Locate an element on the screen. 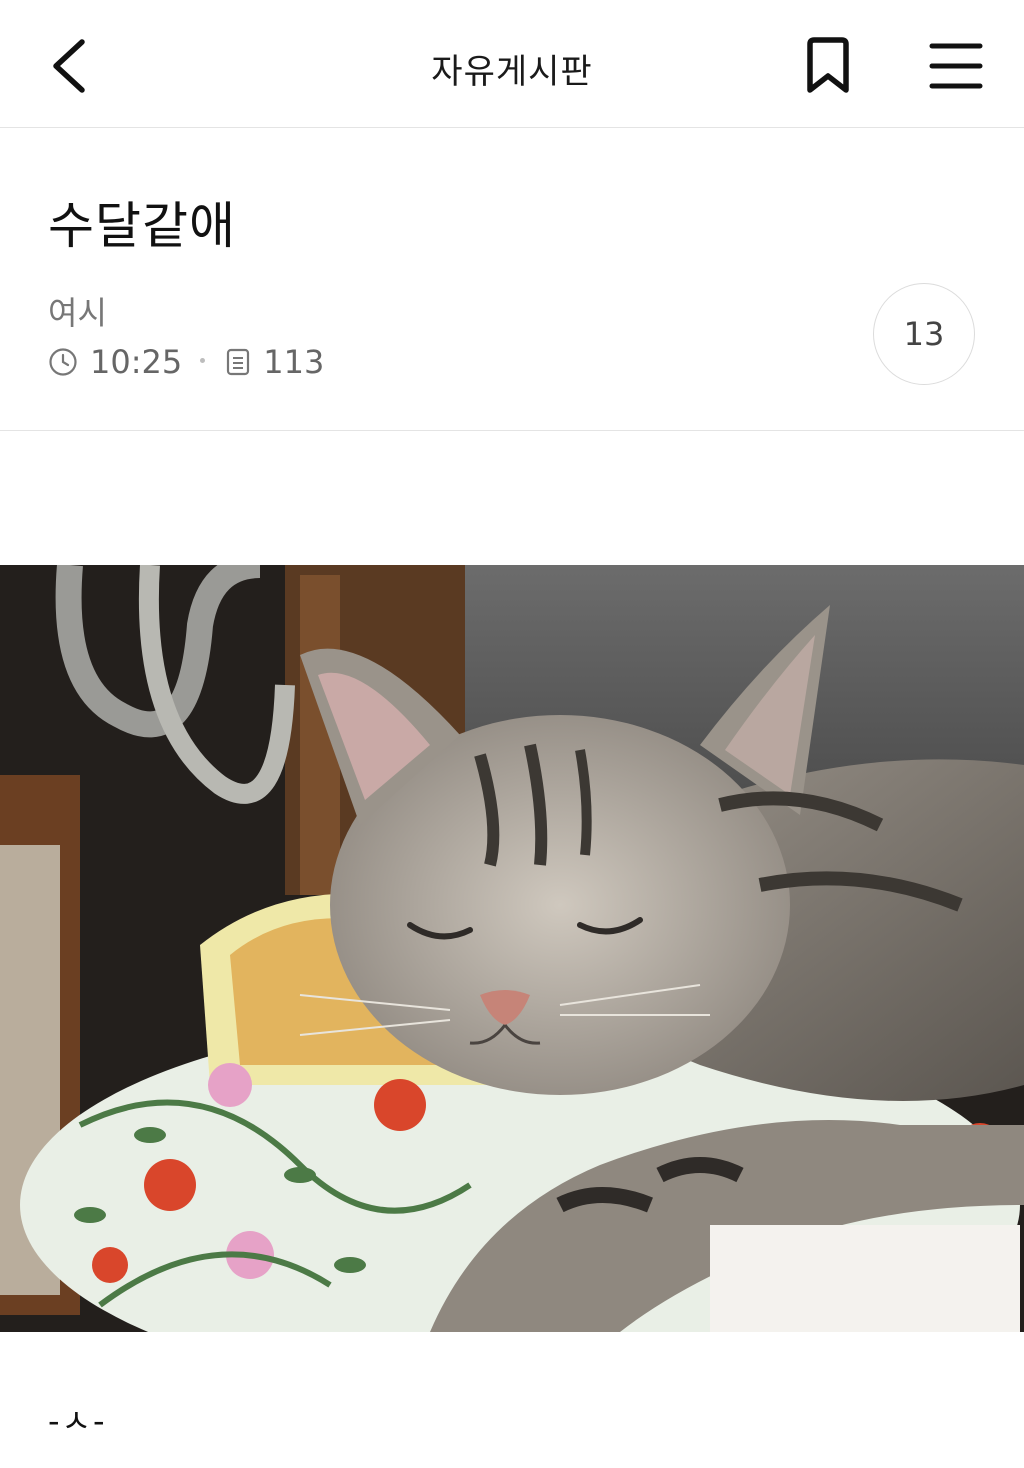  comment-count-button: 13 is located at coordinates (924, 334).